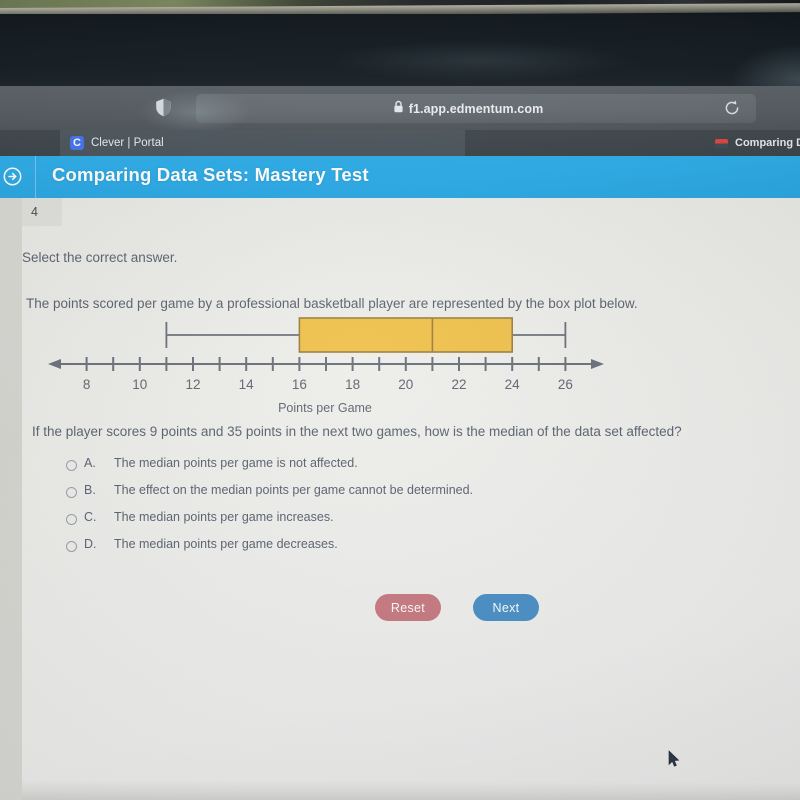 This screenshot has width=800, height=800. Describe the element at coordinates (35, 177) in the screenshot. I see `header-divider` at that location.